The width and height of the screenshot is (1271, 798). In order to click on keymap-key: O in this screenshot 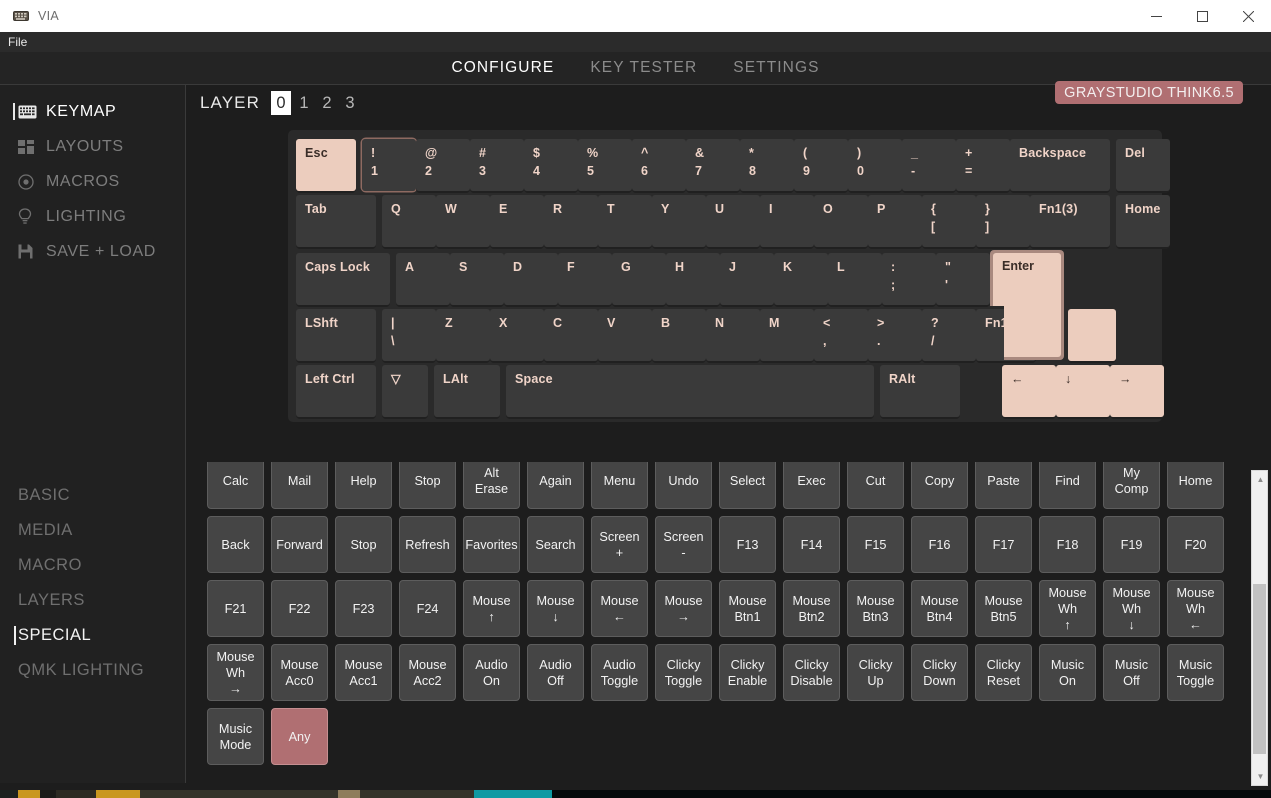, I will do `click(841, 221)`.